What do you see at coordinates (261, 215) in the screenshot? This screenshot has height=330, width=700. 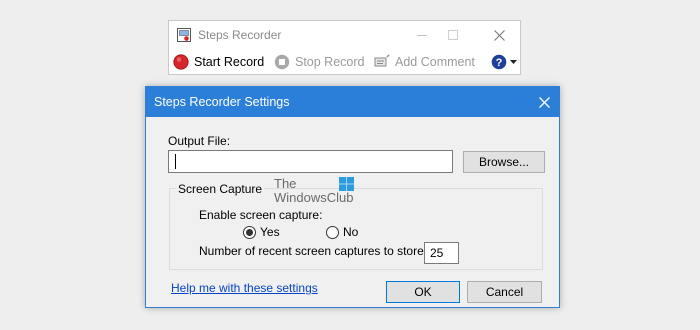 I see `enable-capture-label: Enable screen capture:` at bounding box center [261, 215].